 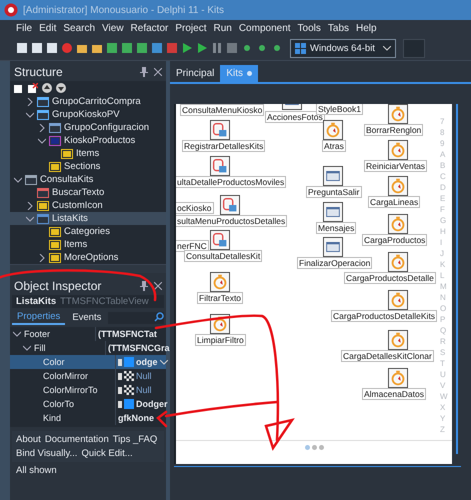 I want to click on tree-item: Sections, so click(x=88, y=166).